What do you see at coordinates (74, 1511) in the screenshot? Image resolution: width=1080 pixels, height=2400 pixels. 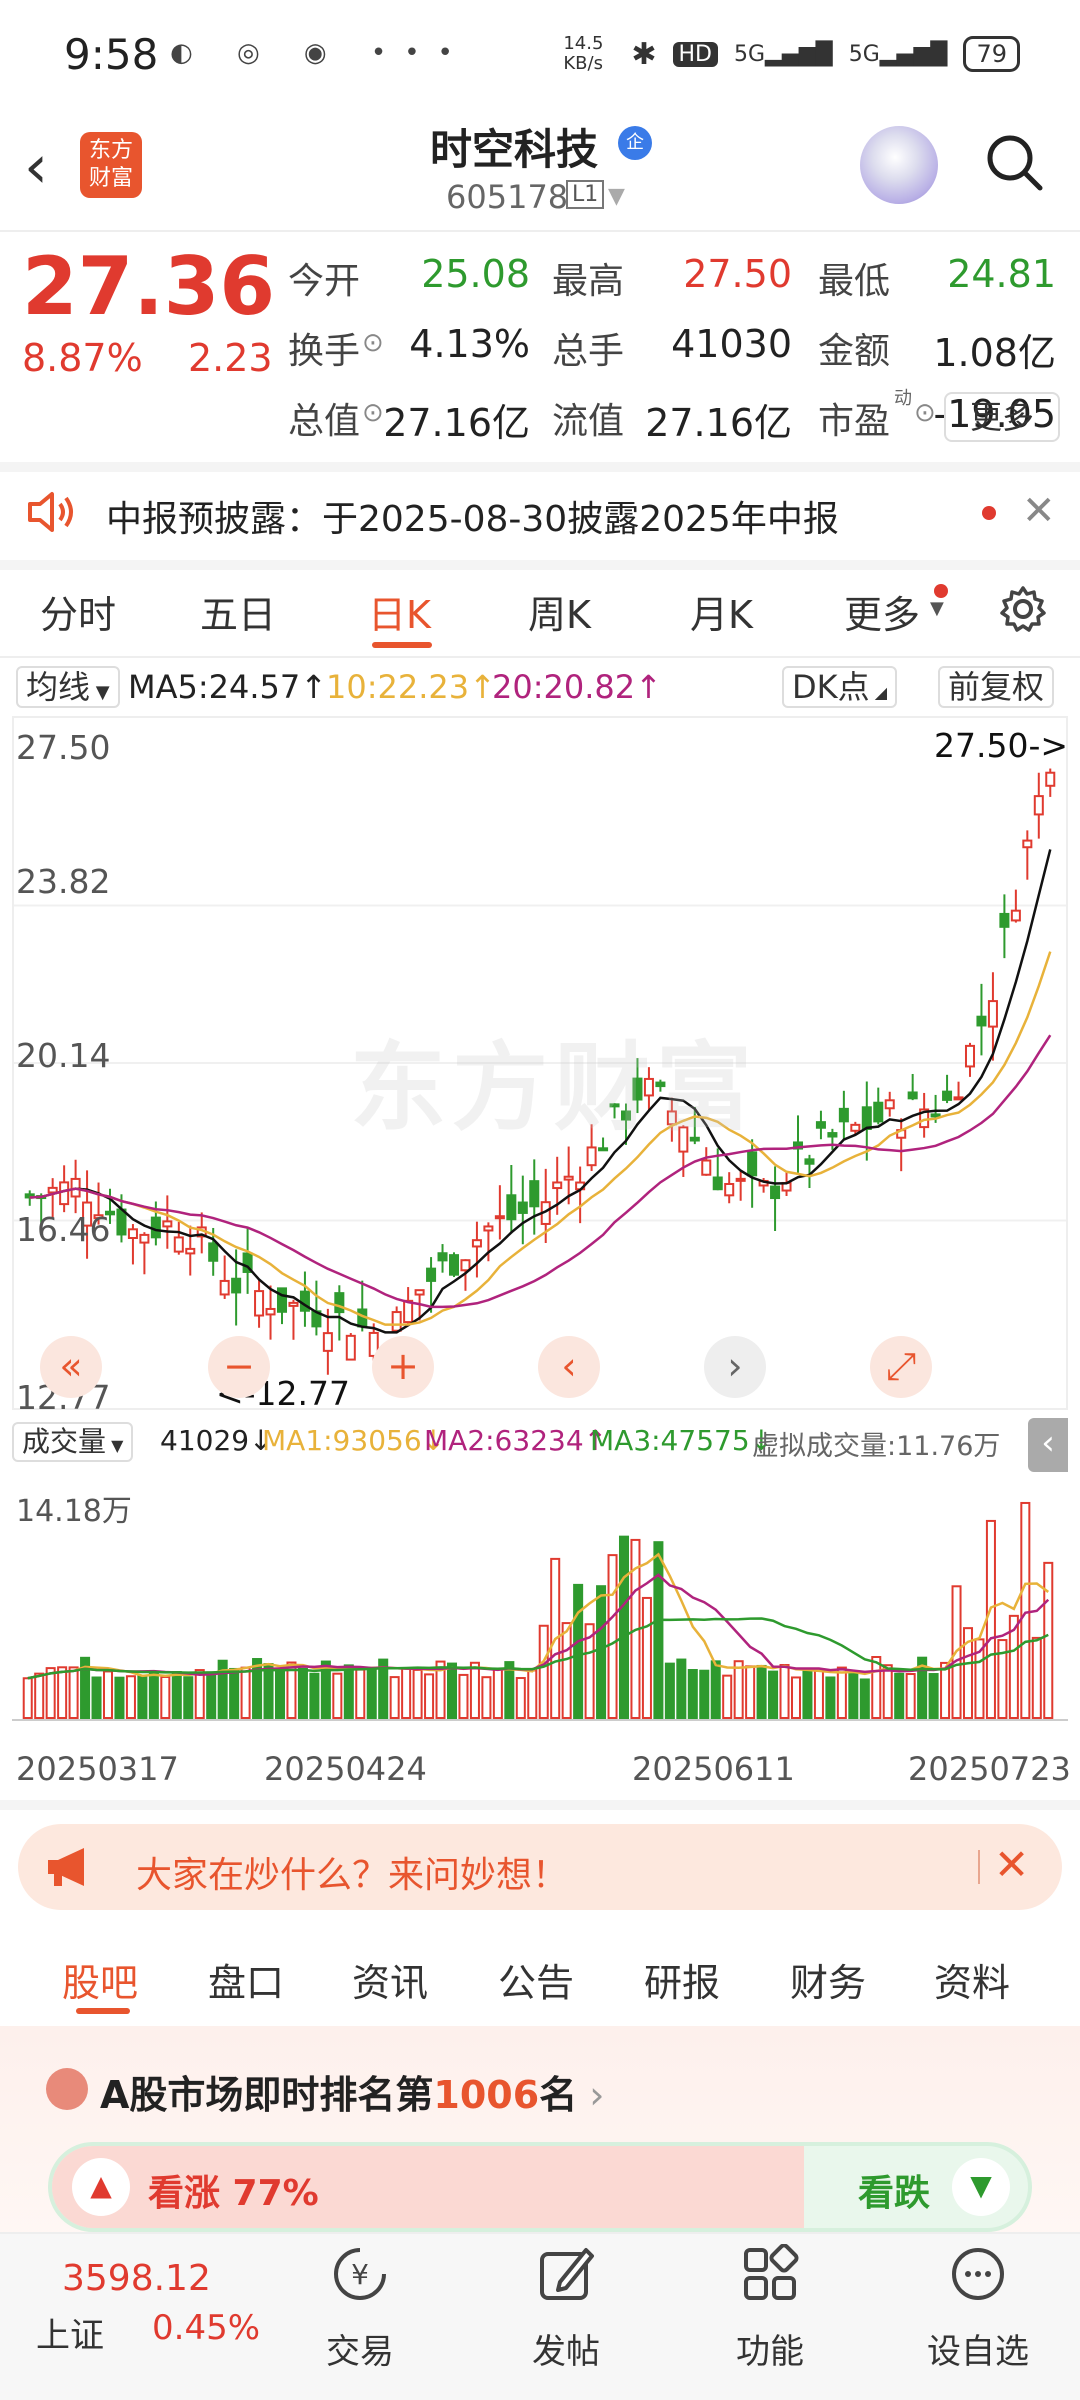 I see `volume-max-label: 14.18万` at bounding box center [74, 1511].